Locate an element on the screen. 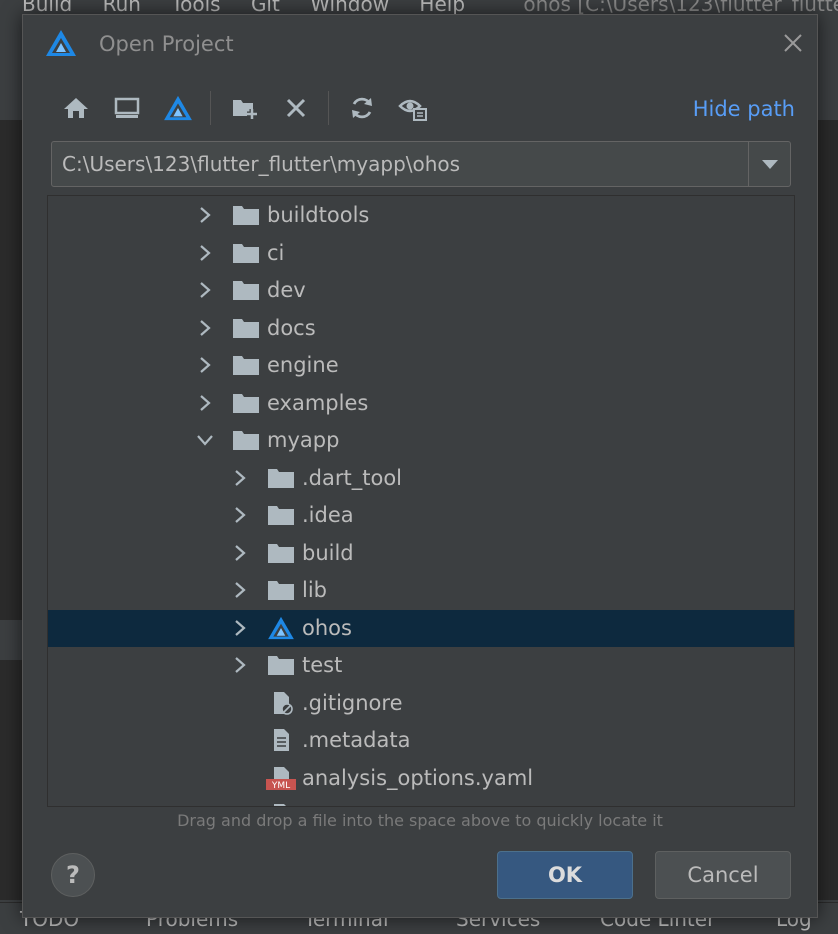 The image size is (838, 934). delete-button is located at coordinates (296, 108).